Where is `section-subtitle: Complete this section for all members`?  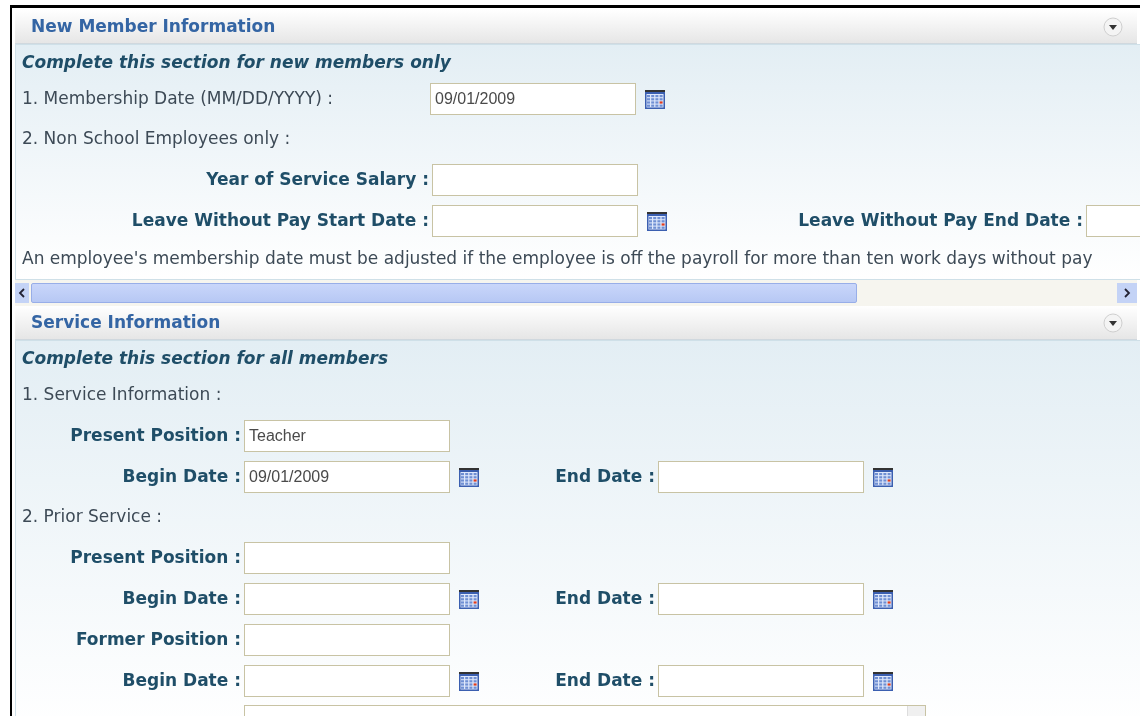
section-subtitle: Complete this section for all members is located at coordinates (205, 359).